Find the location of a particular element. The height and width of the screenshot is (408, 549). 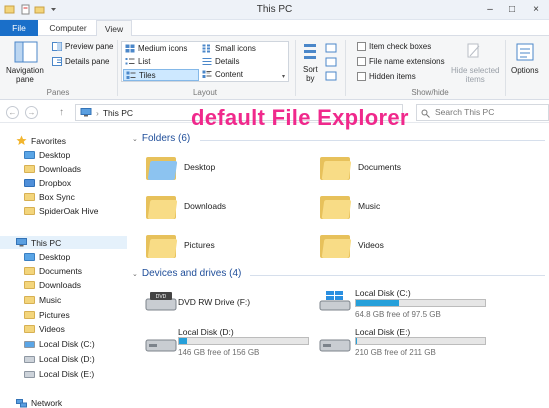

drive-name-d: Local Disk (D:) is located at coordinates (206, 332).